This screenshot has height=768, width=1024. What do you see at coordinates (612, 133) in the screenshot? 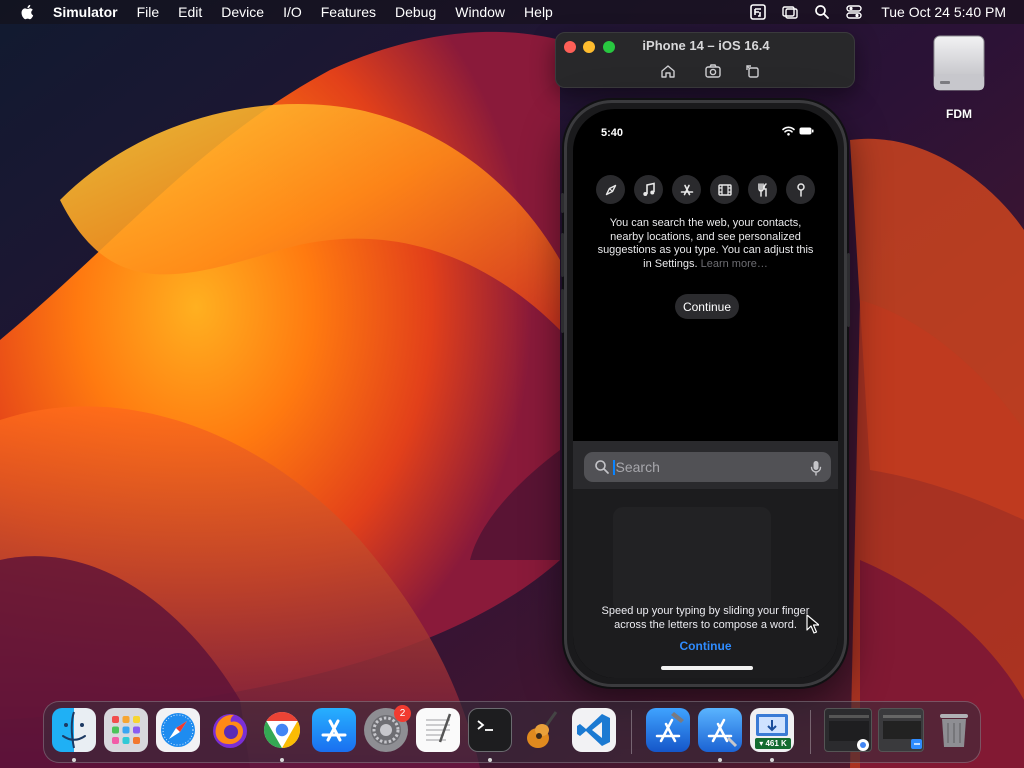
I see `status-bar-time: 5:40` at bounding box center [612, 133].